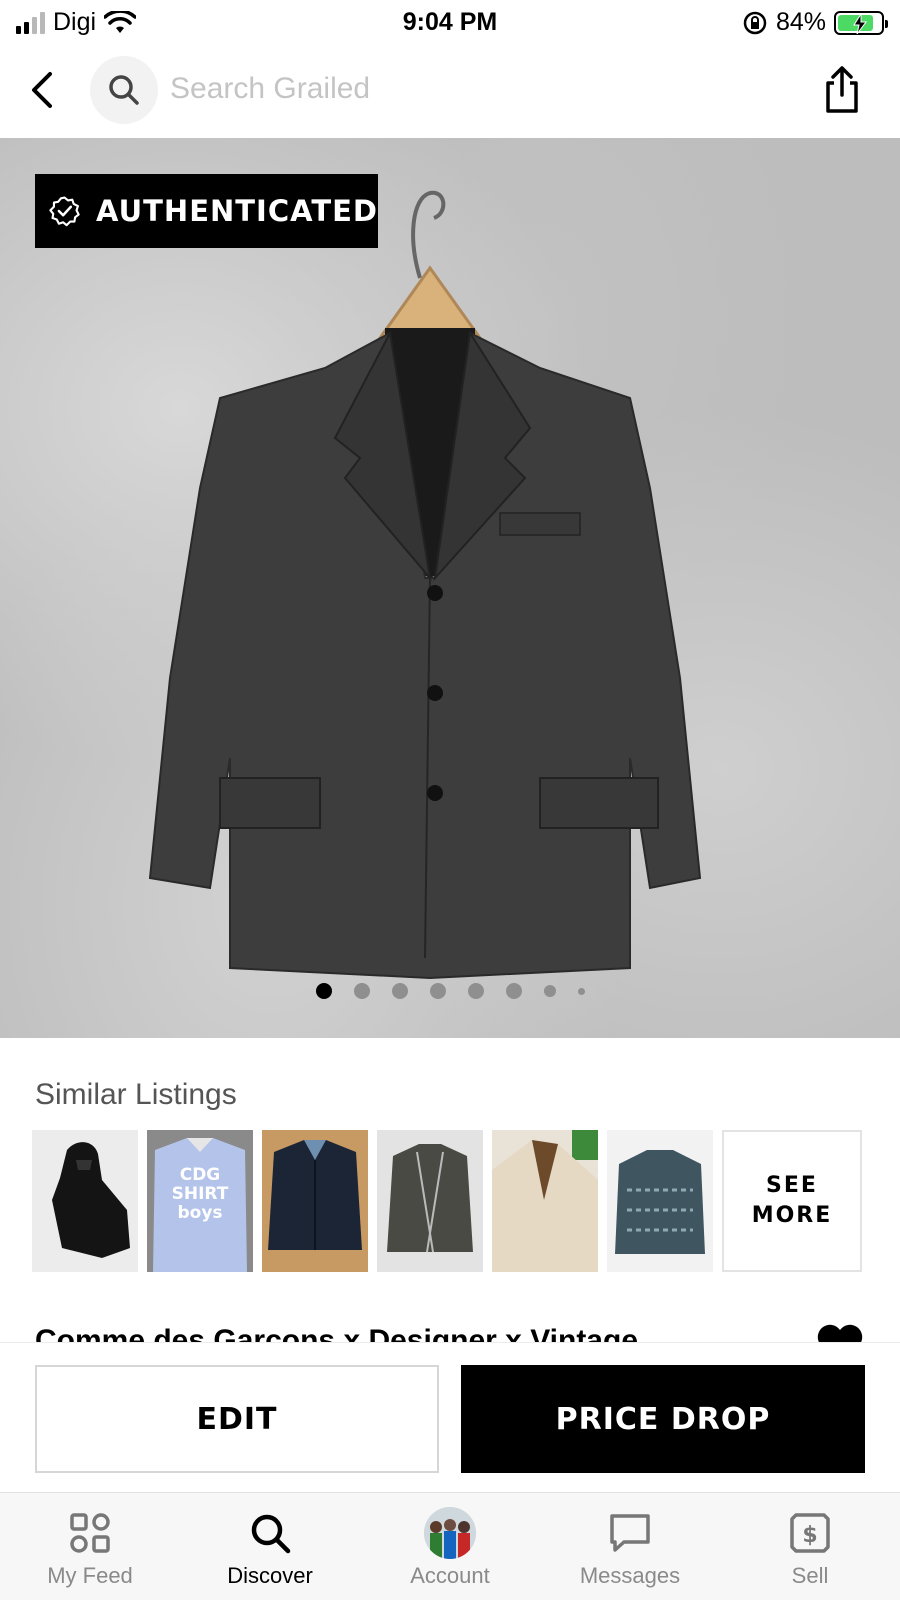 The width and height of the screenshot is (900, 1600). What do you see at coordinates (630, 1533) in the screenshot?
I see `chat-bubble-icon` at bounding box center [630, 1533].